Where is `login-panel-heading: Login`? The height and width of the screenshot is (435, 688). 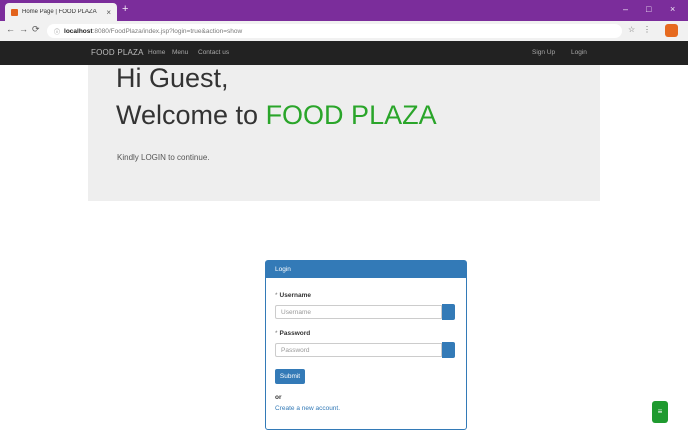
login-panel-heading: Login is located at coordinates (366, 269).